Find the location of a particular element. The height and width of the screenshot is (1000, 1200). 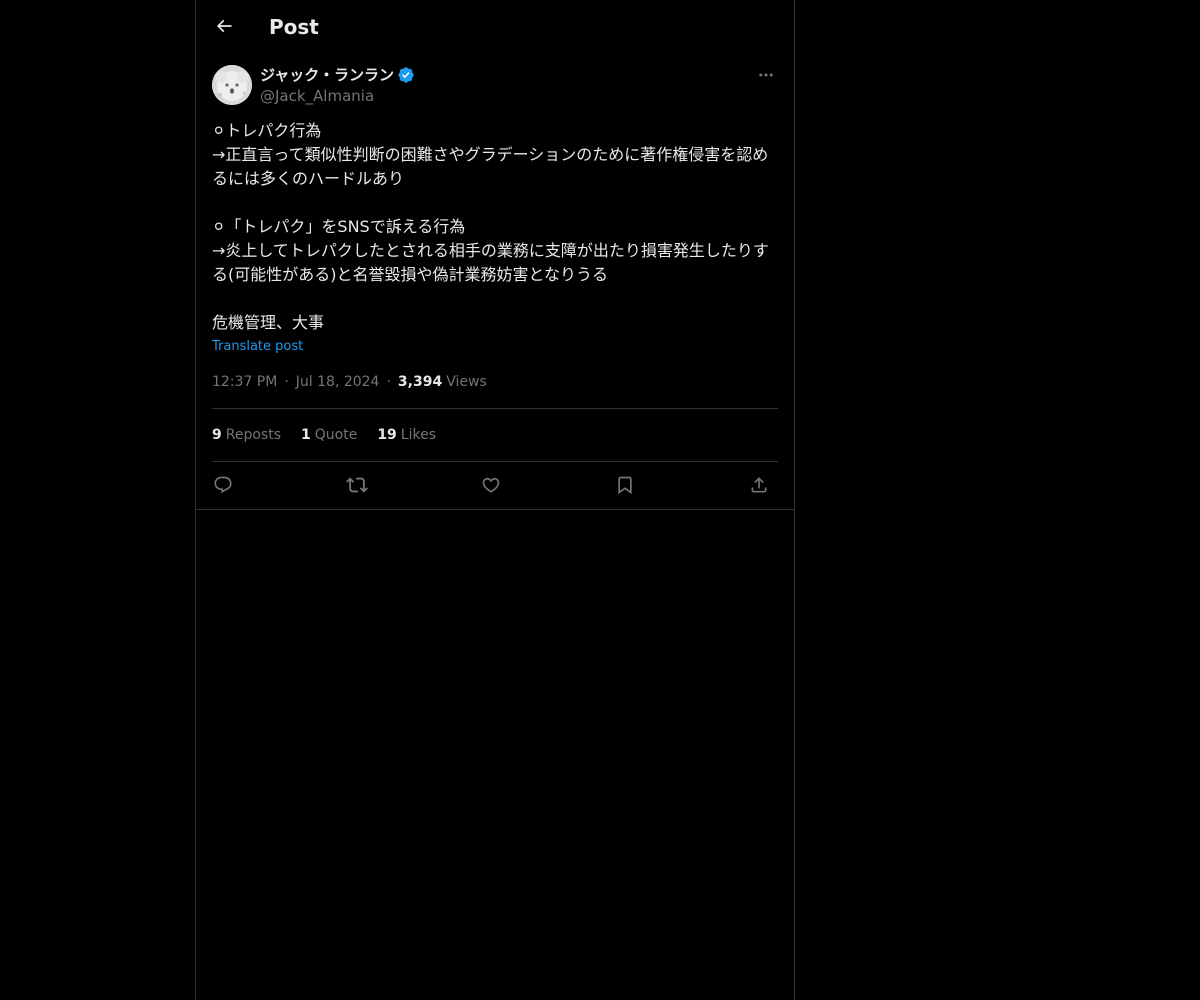

post-date: Jul 18, 2024 is located at coordinates (338, 382).